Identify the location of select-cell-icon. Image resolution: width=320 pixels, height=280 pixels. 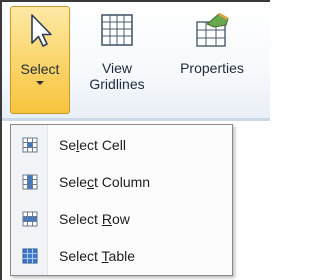
(30, 145).